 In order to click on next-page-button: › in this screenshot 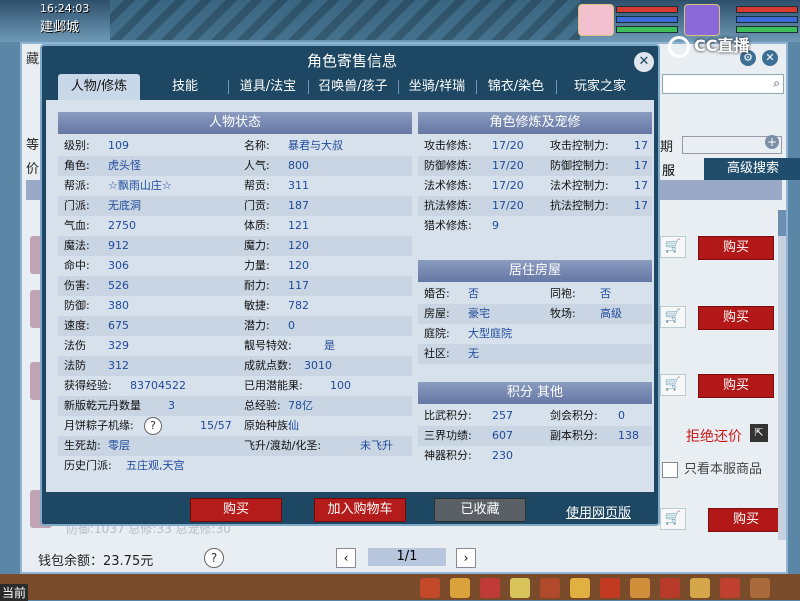, I will do `click(466, 558)`.